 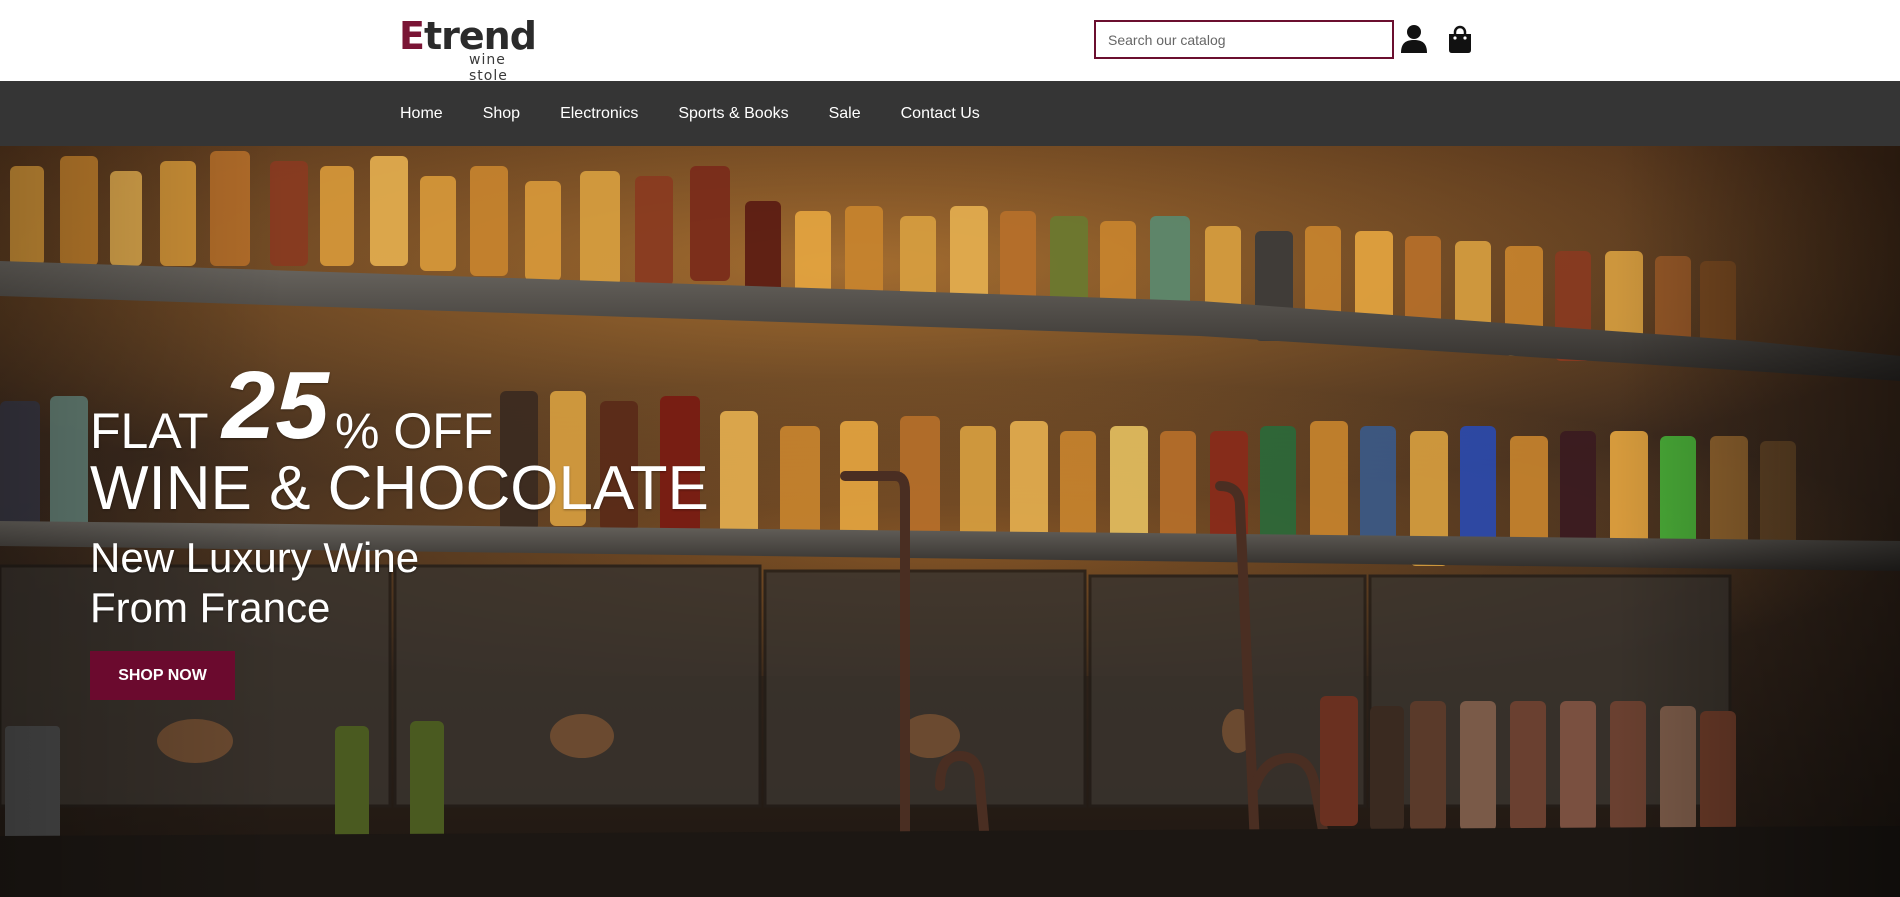 What do you see at coordinates (210, 607) in the screenshot?
I see `hero-tagline-line-2: From France` at bounding box center [210, 607].